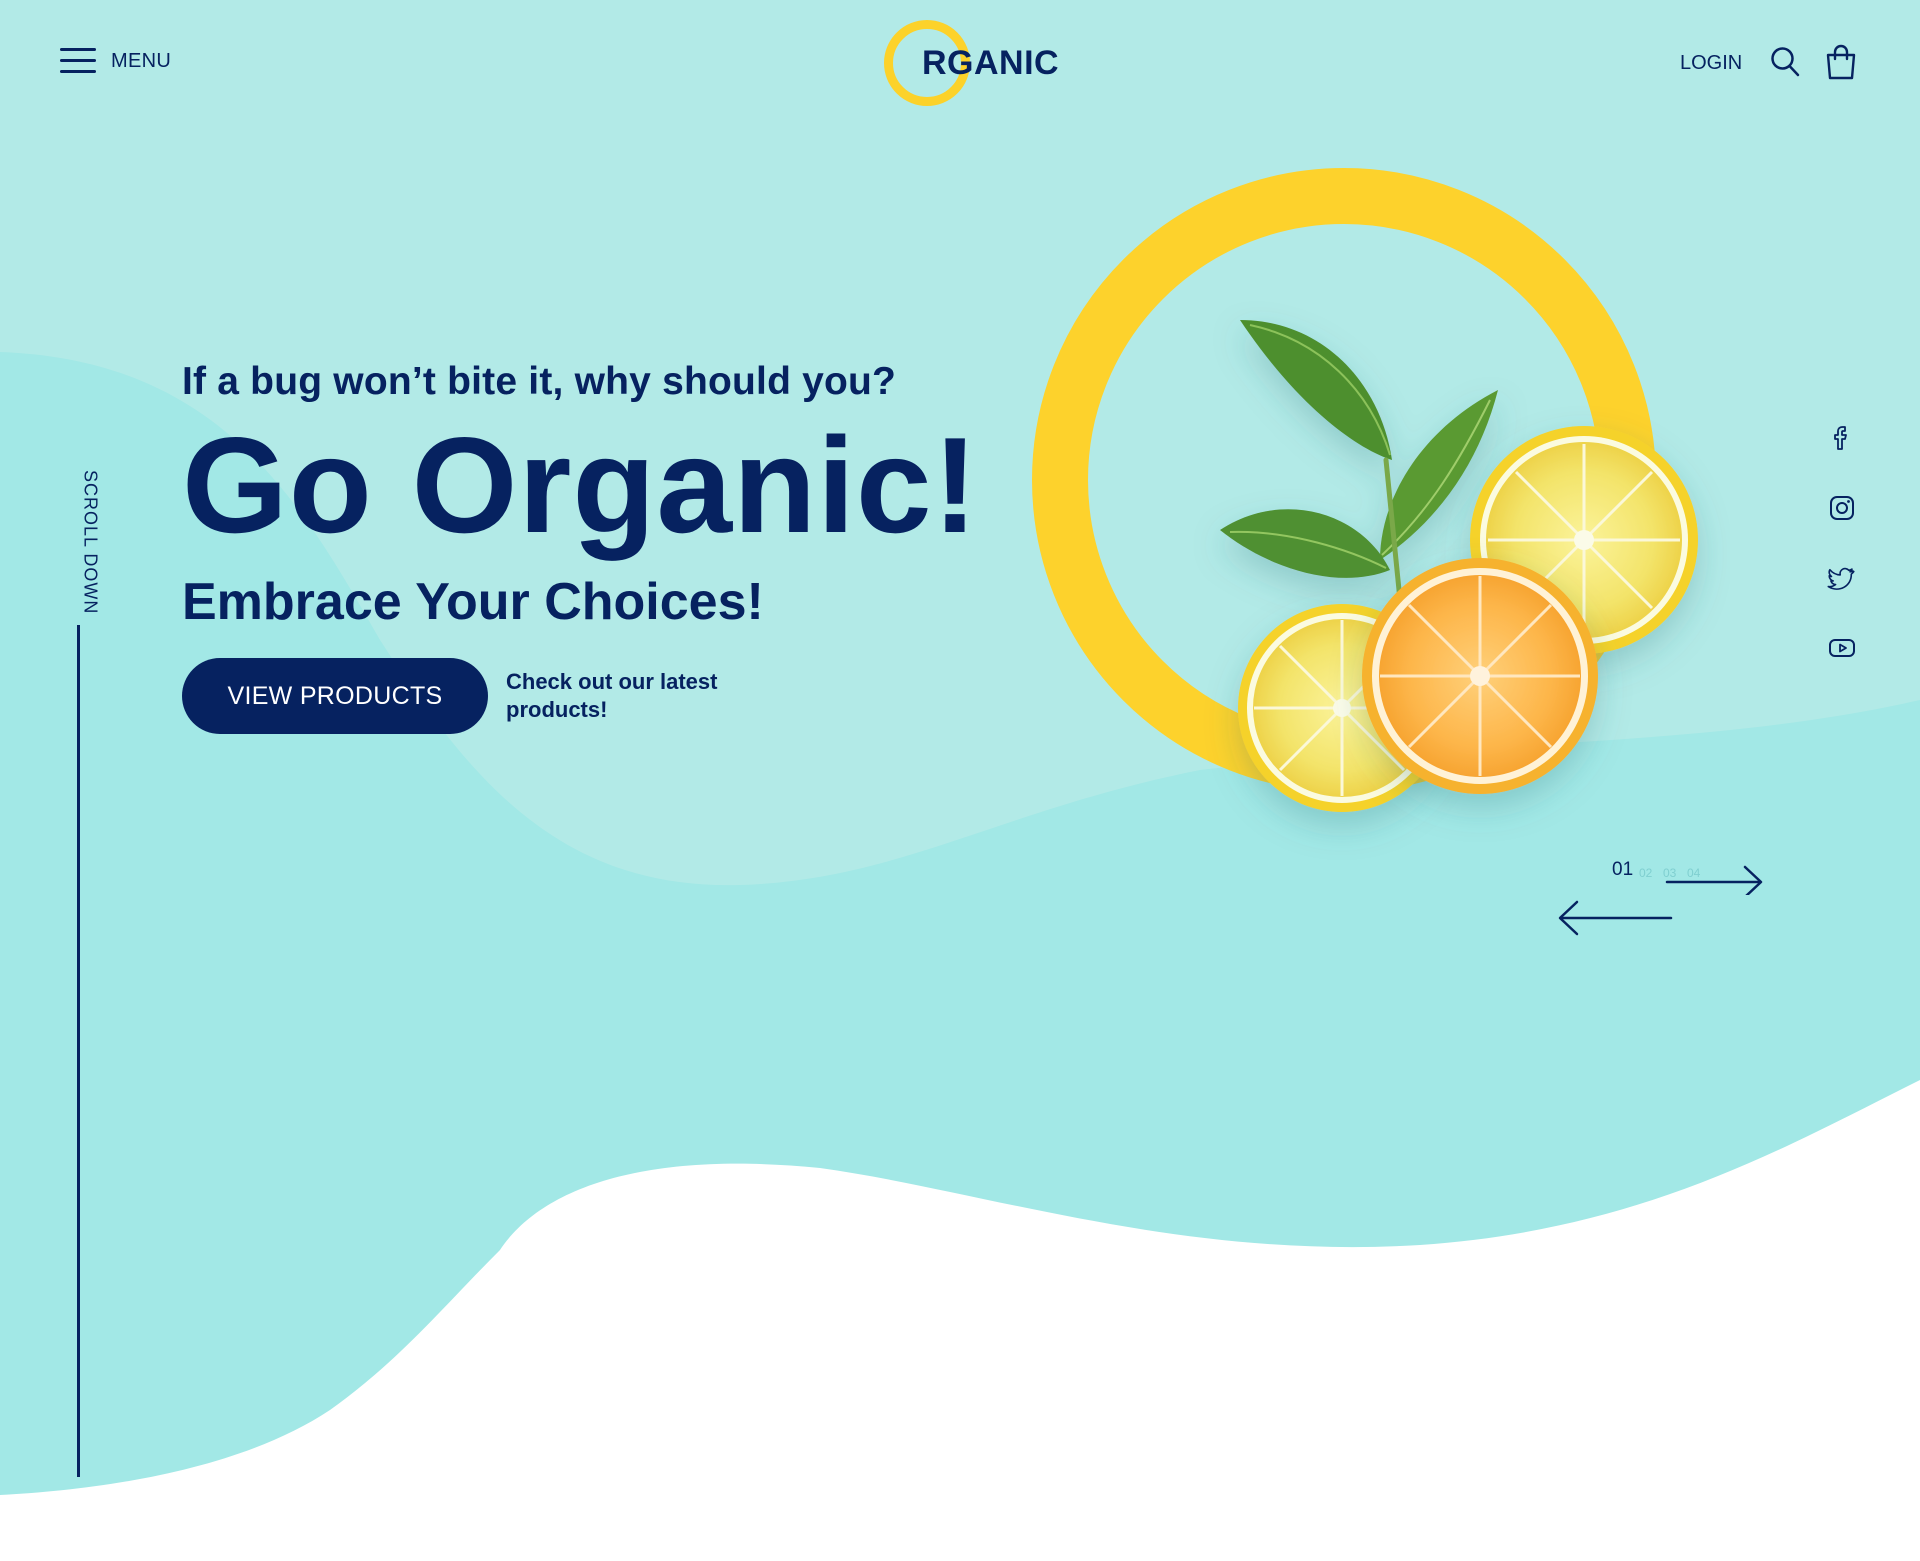 The width and height of the screenshot is (1920, 1561). I want to click on social-links, so click(1842, 558).